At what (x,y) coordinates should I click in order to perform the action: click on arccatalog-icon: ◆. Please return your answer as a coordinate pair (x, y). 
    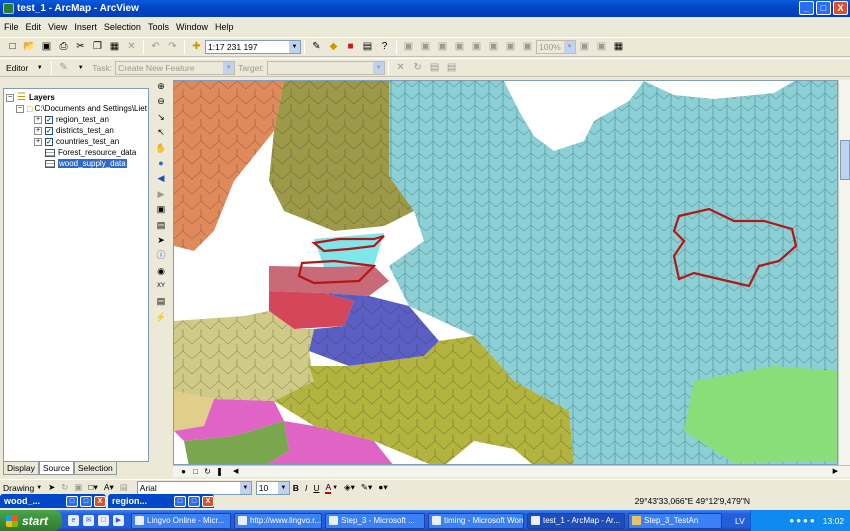
    Looking at the image, I should click on (333, 47).